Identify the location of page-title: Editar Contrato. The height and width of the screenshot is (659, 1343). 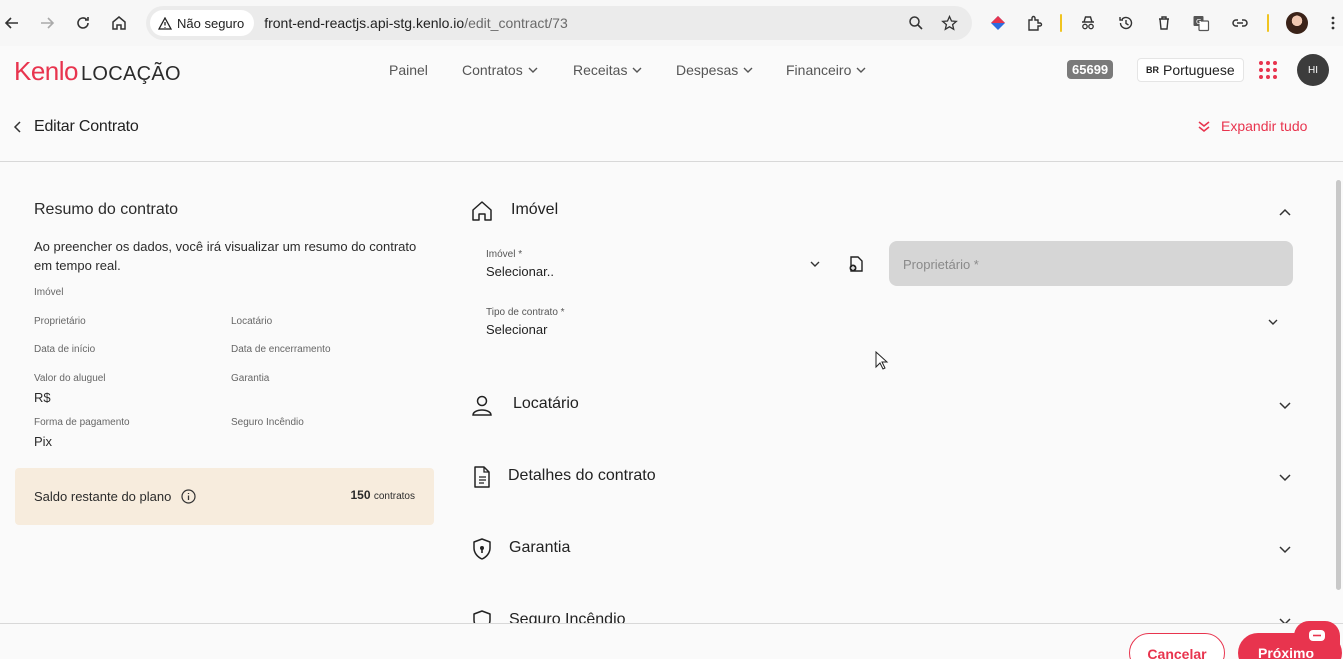
(86, 126).